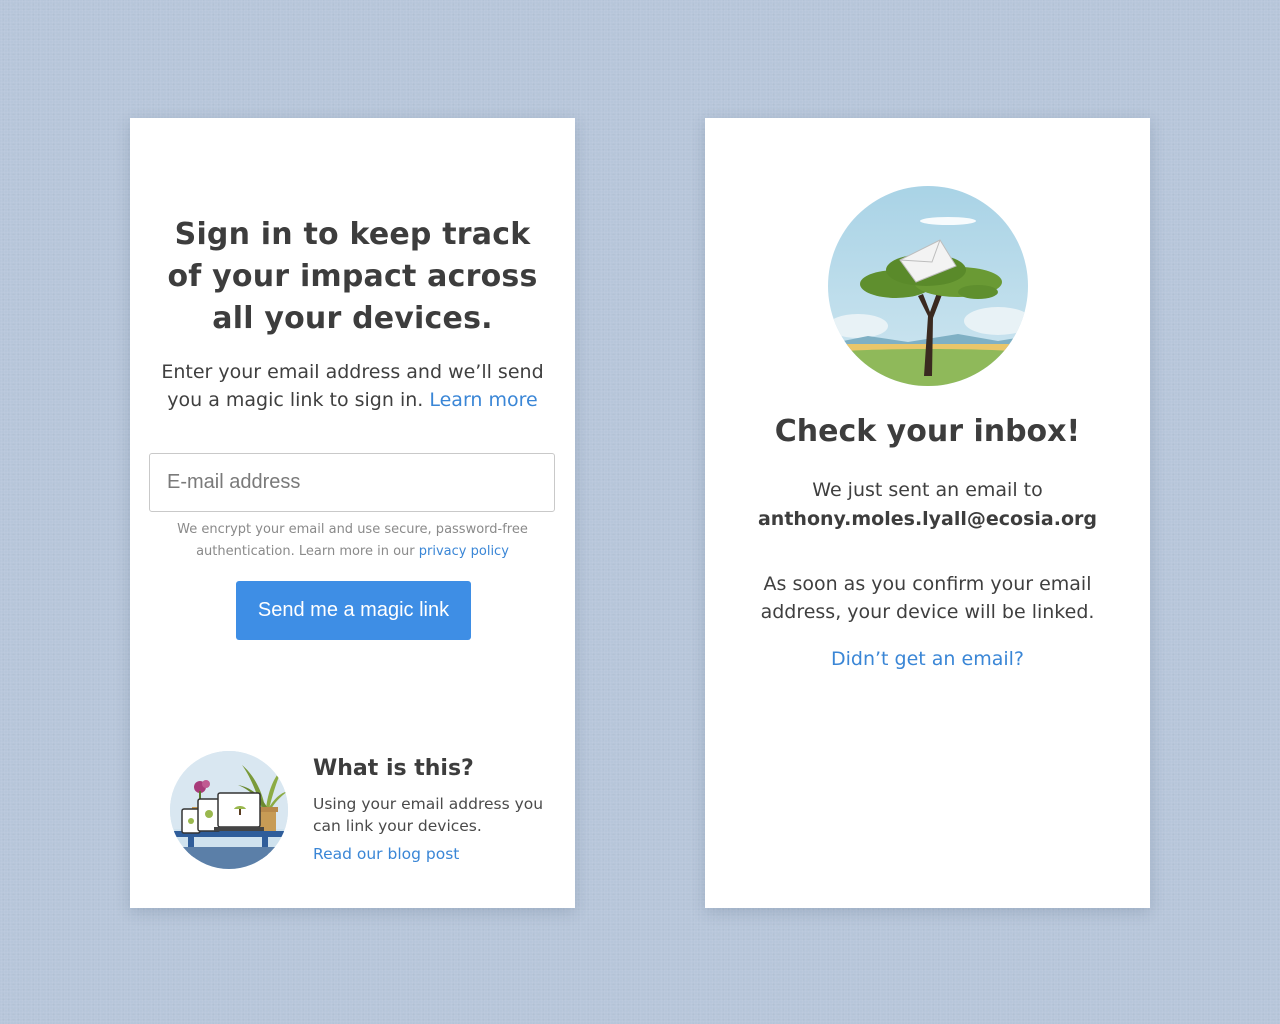 The width and height of the screenshot is (1280, 1024). I want to click on whatis-title: What is this?, so click(393, 768).